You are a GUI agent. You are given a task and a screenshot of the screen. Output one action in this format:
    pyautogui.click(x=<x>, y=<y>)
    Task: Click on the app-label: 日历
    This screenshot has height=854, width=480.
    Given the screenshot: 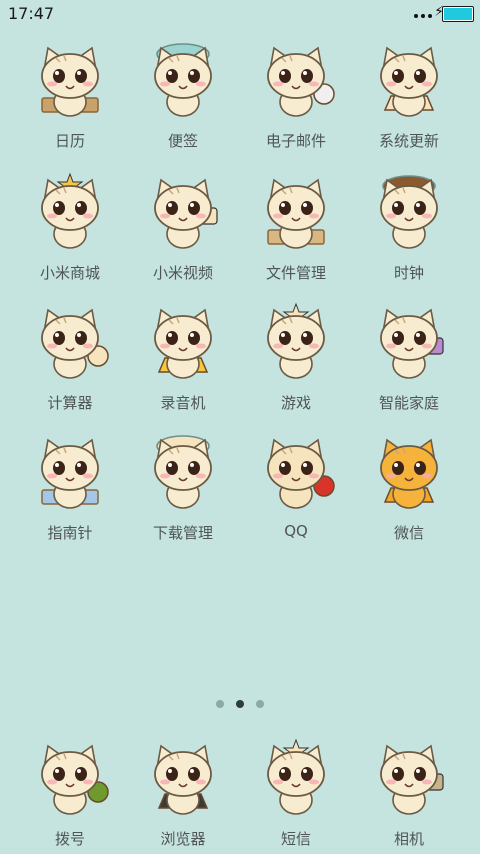 What is the action you would take?
    pyautogui.click(x=69, y=141)
    